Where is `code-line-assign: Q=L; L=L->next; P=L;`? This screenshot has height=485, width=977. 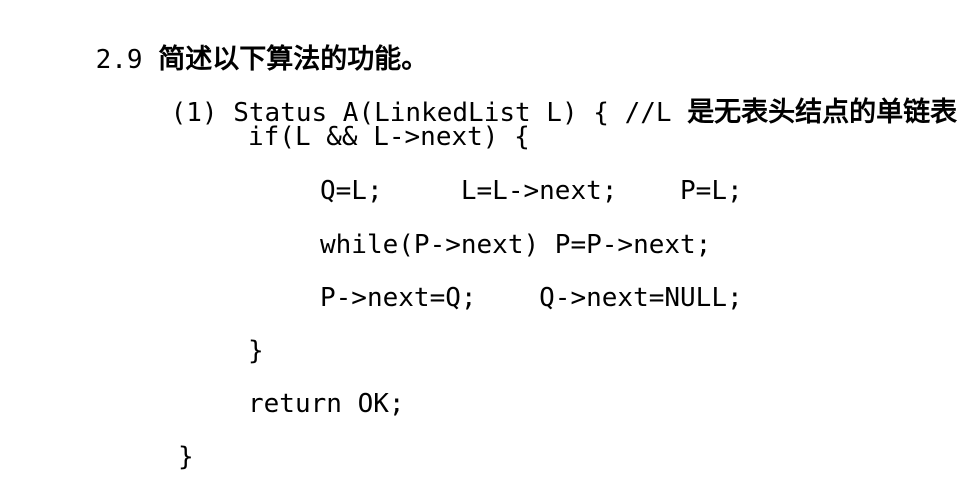
code-line-assign: Q=L; L=L->next; P=L; is located at coordinates (531, 191).